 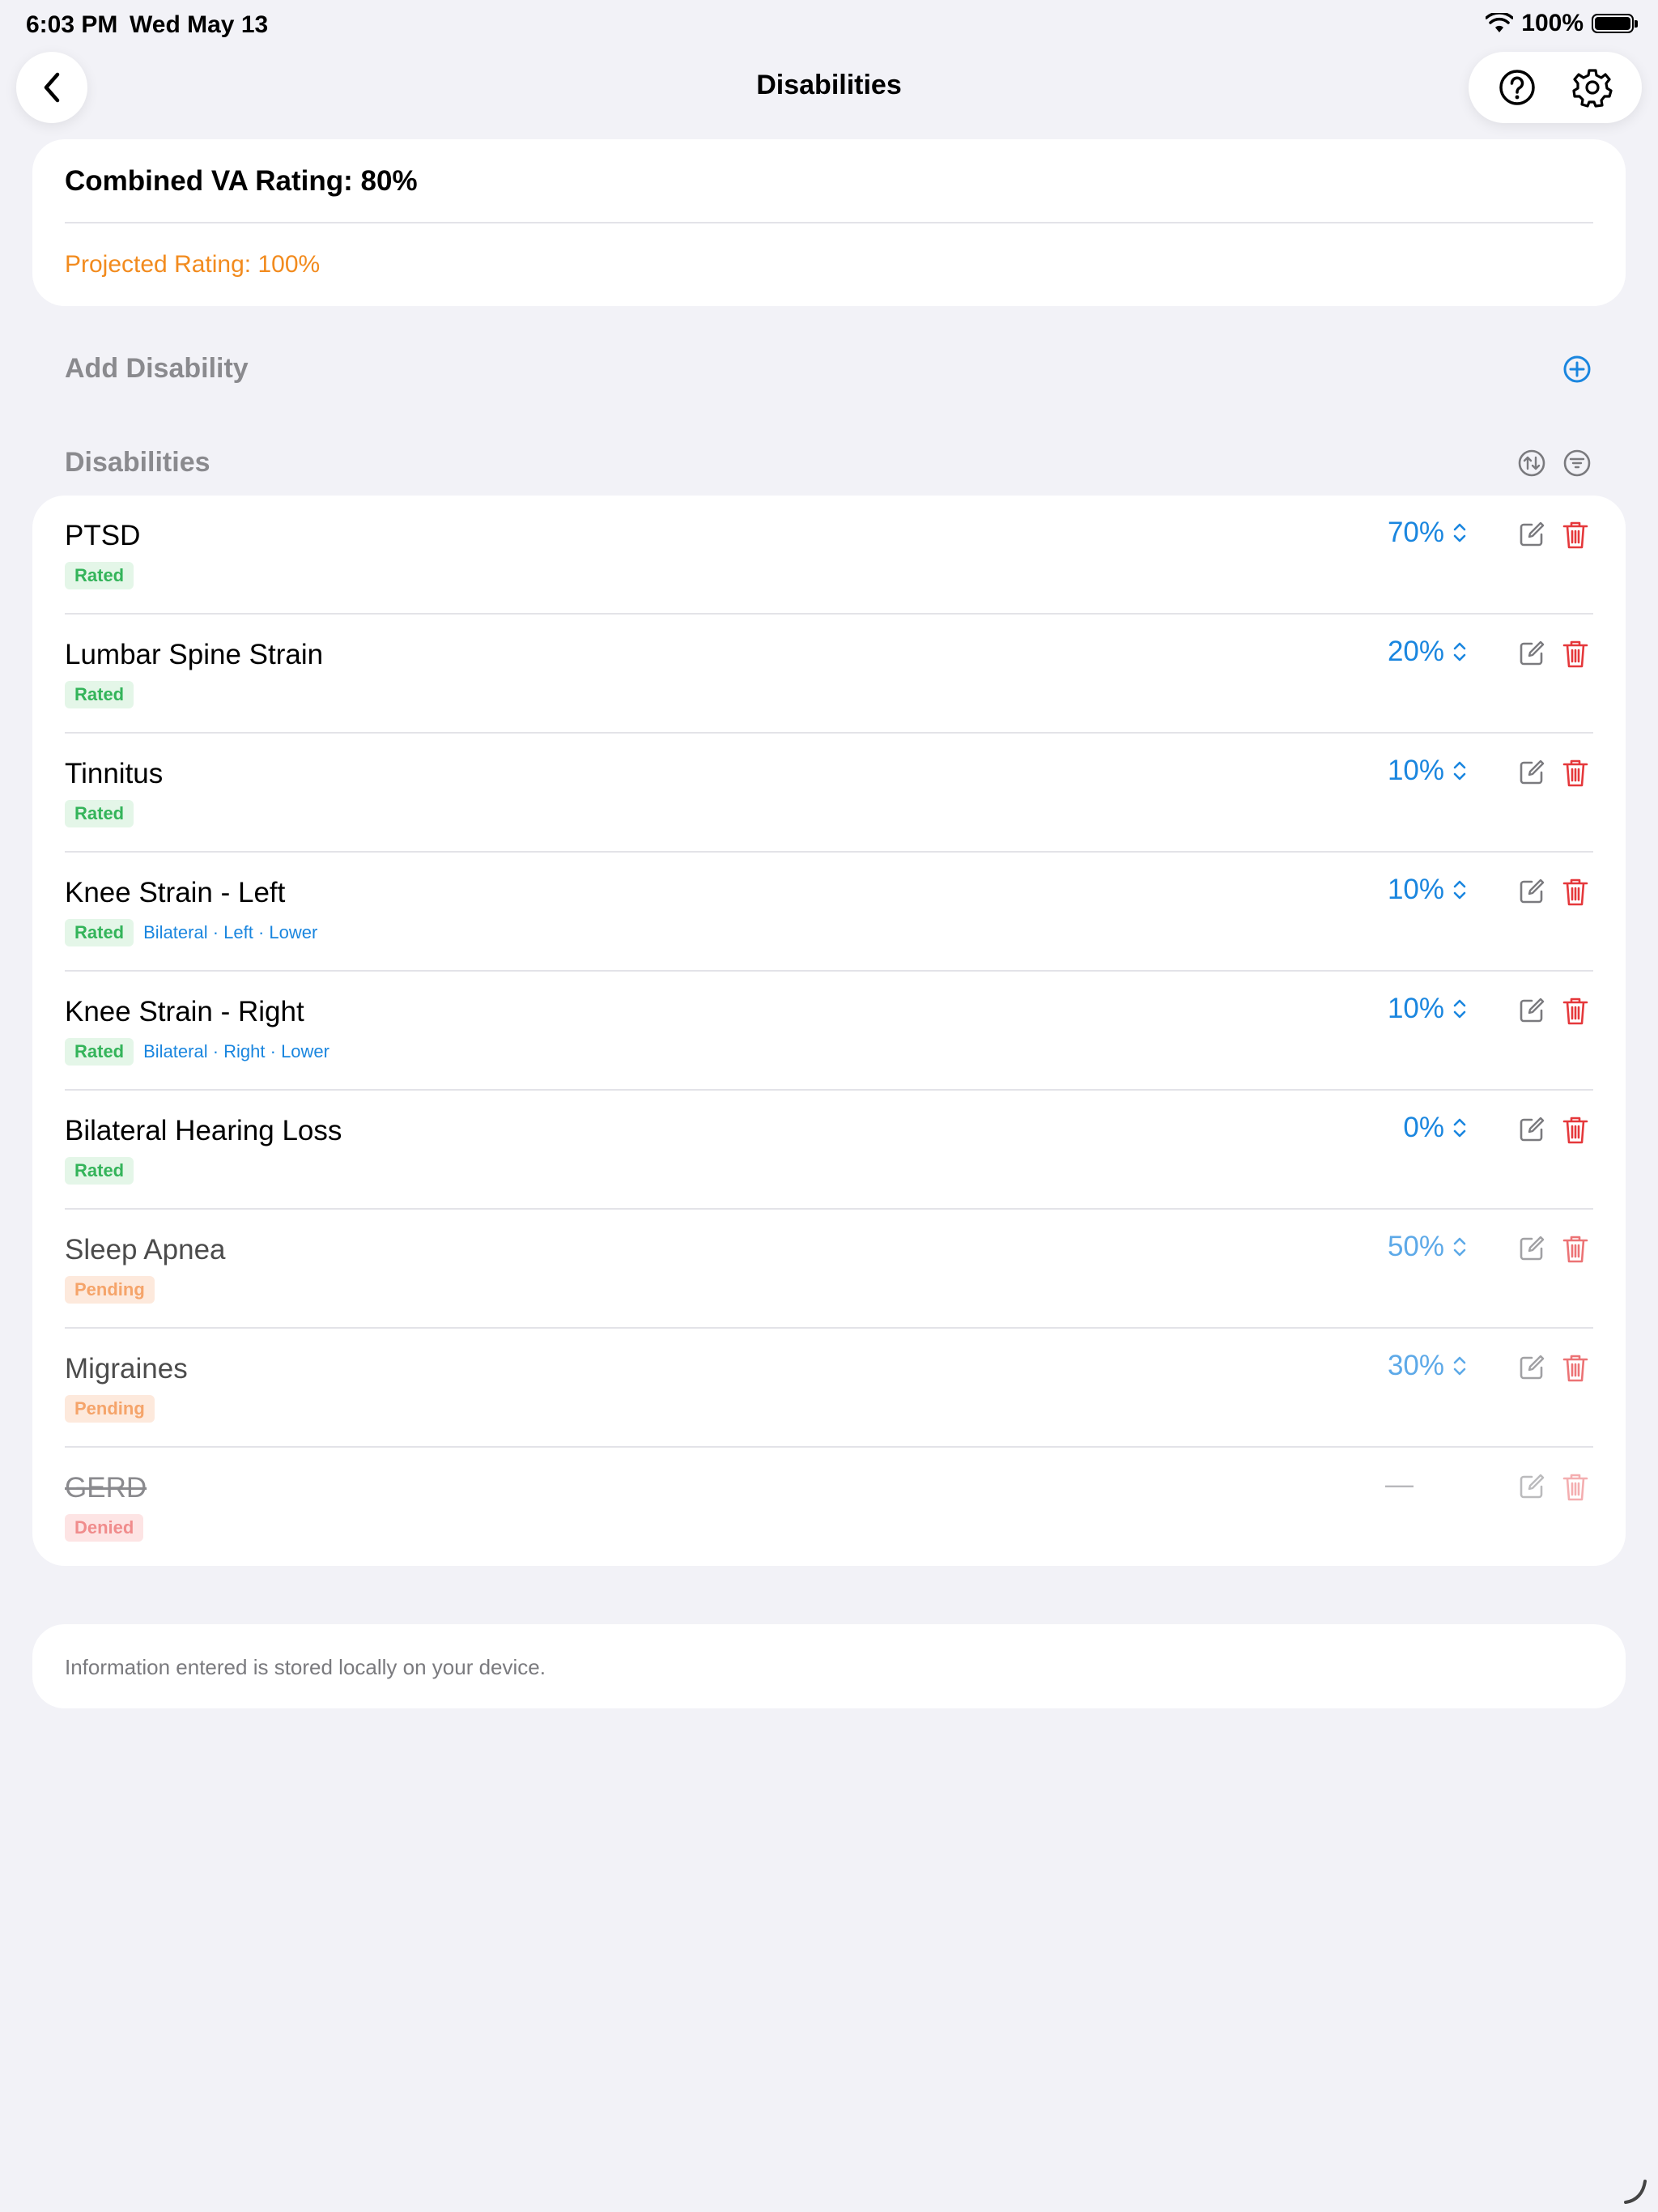 I want to click on rating-picker: 30%, so click(x=1427, y=1366).